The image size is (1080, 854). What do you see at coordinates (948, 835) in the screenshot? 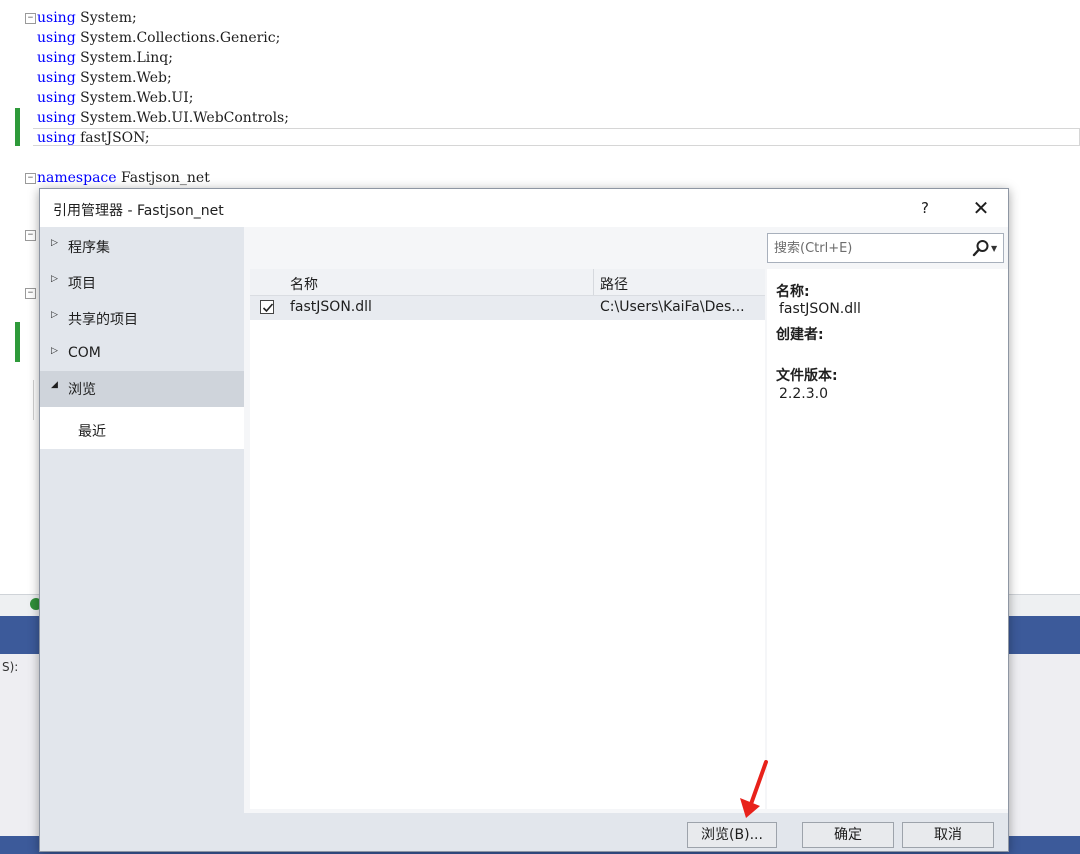
I see `cancel-button: 取消` at bounding box center [948, 835].